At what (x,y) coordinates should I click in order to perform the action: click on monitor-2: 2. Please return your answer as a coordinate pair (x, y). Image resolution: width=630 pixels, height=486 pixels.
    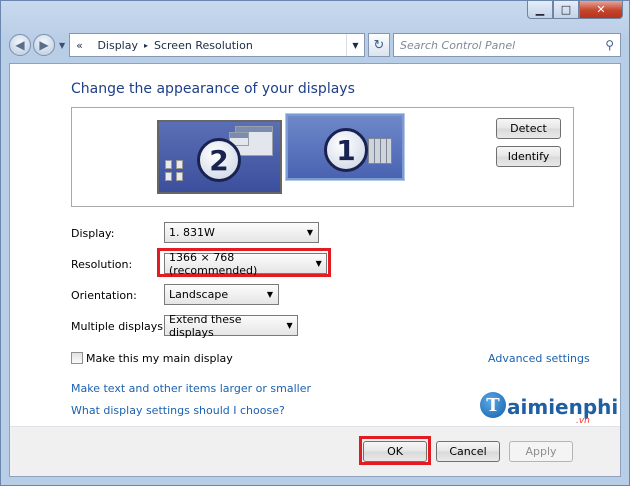
    Looking at the image, I should click on (219, 157).